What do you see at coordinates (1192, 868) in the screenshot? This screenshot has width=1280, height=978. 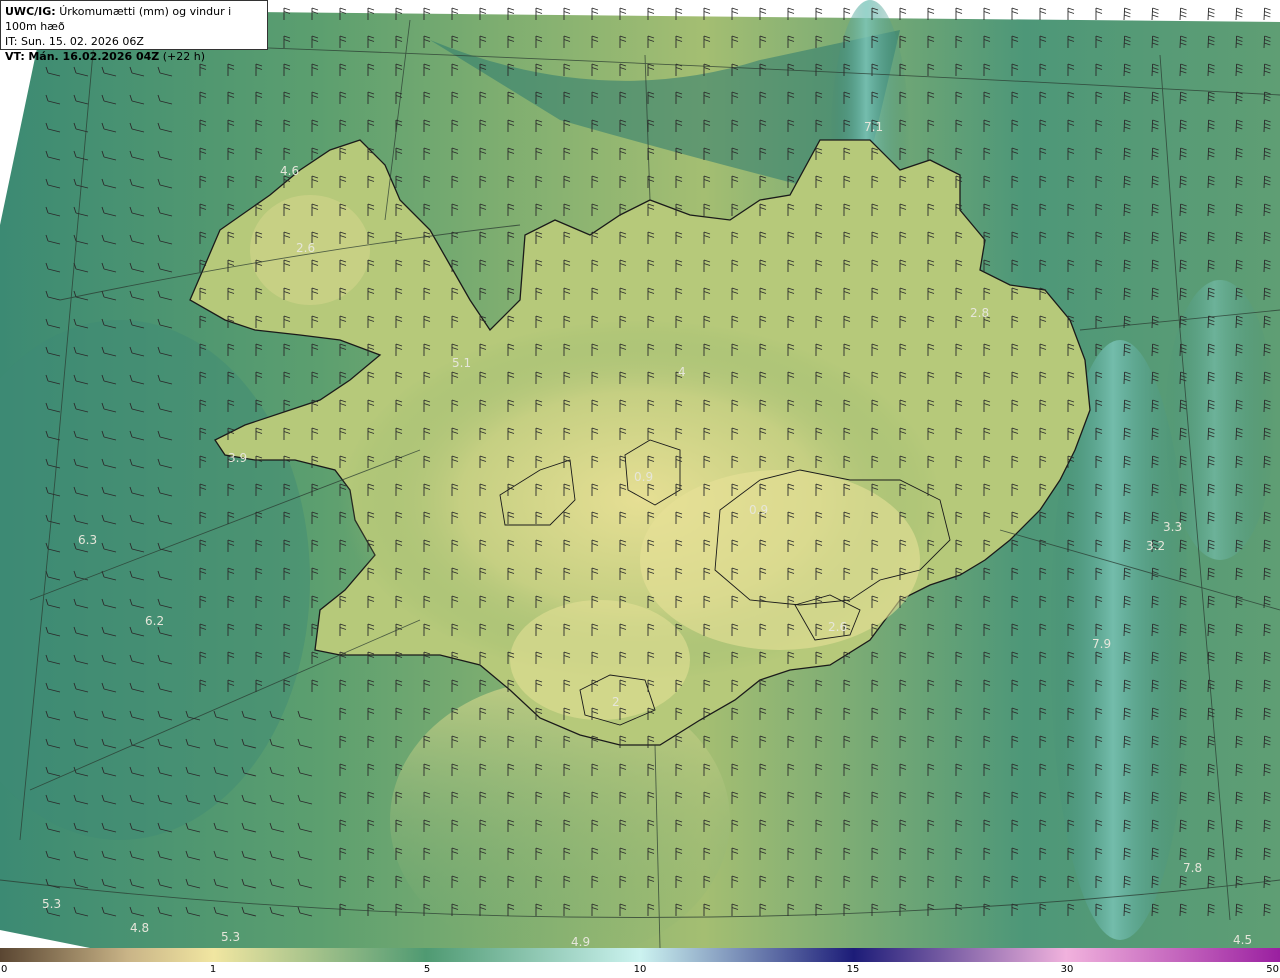 I see `map-value: 7.8` at bounding box center [1192, 868].